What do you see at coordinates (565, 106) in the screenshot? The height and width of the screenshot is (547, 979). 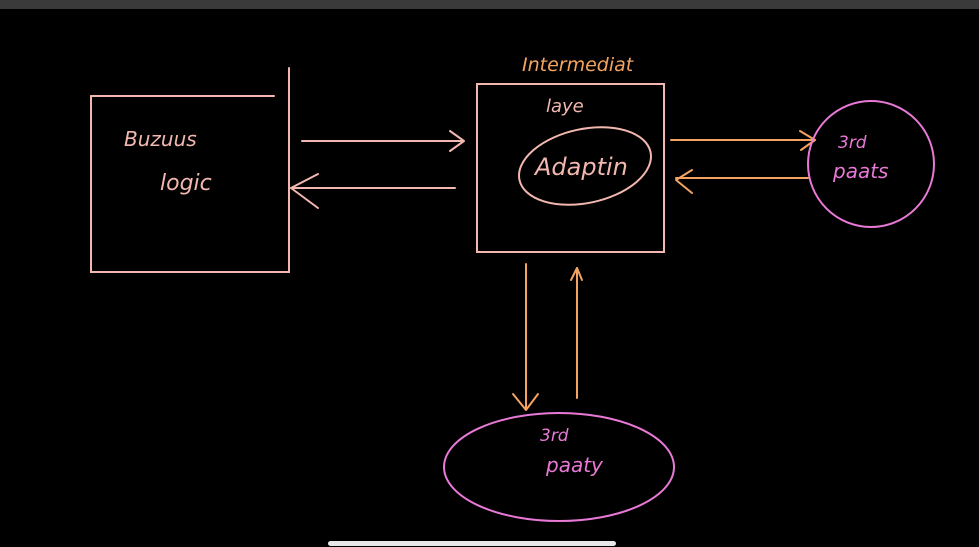 I see `intermediate-subtitle: laye` at bounding box center [565, 106].